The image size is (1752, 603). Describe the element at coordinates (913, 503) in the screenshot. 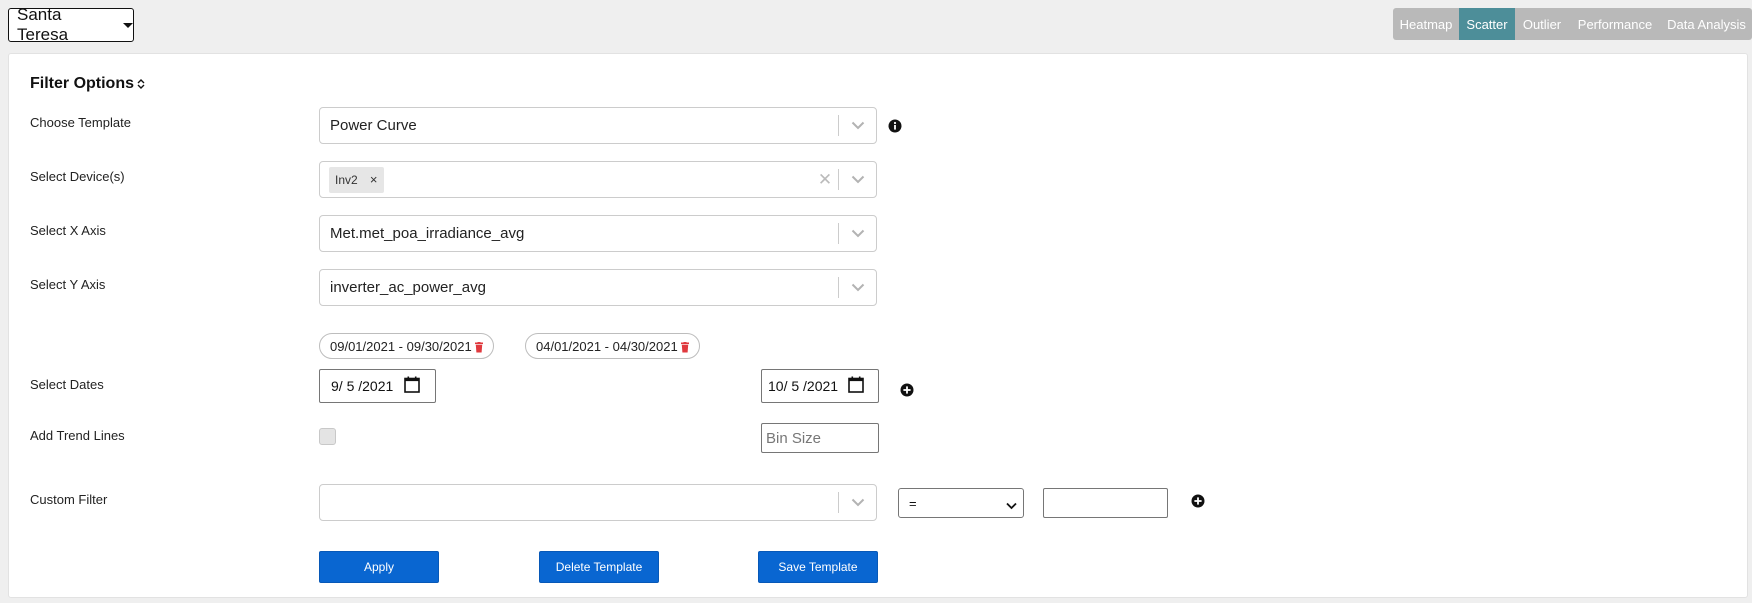

I see `operator-value: =` at that location.